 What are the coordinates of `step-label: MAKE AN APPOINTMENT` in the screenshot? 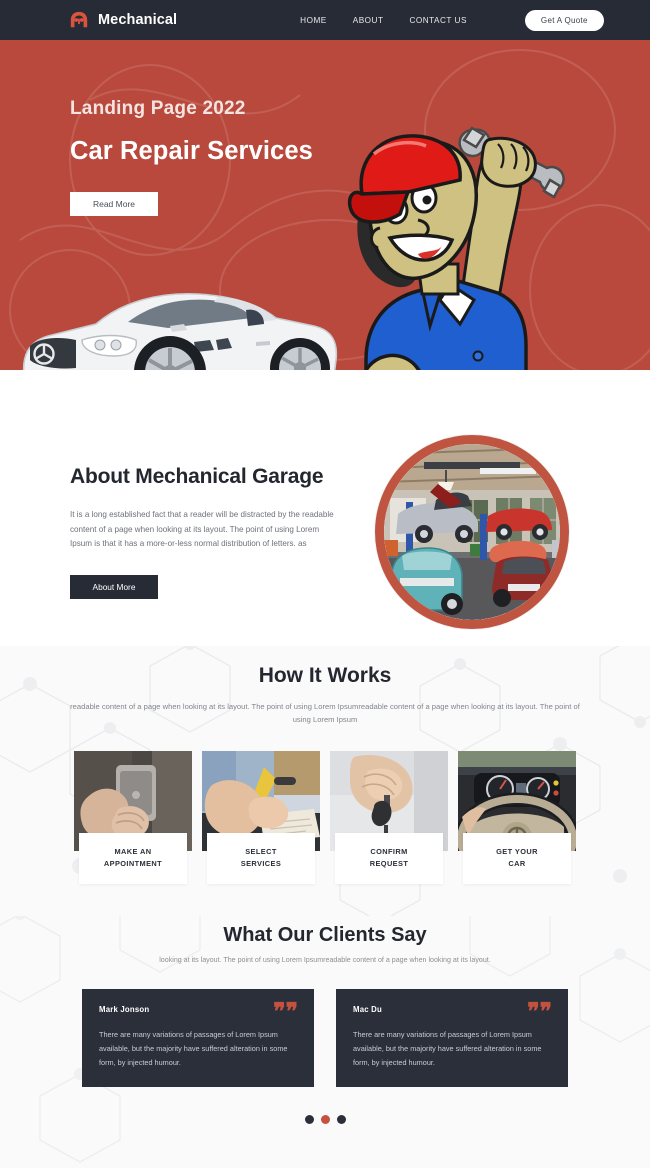 It's located at (133, 858).